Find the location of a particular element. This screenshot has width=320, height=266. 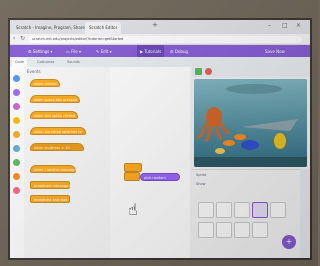

browser-tab-label: Scratch Editor is located at coordinates (103, 27).